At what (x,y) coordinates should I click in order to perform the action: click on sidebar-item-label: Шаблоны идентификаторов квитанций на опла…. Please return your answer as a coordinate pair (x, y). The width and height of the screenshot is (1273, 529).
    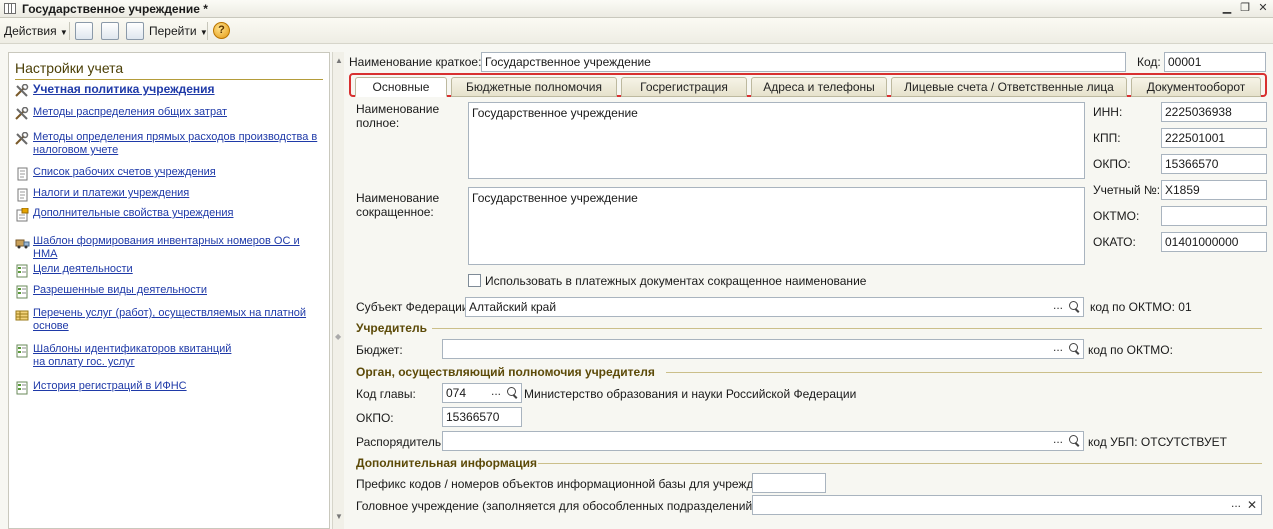
    Looking at the image, I should click on (179, 356).